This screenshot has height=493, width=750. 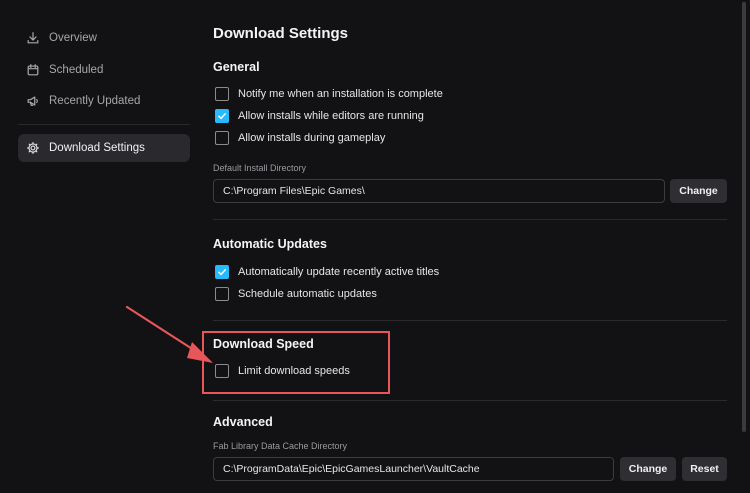 What do you see at coordinates (704, 469) in the screenshot?
I see `reset-cache-directory-button: Reset` at bounding box center [704, 469].